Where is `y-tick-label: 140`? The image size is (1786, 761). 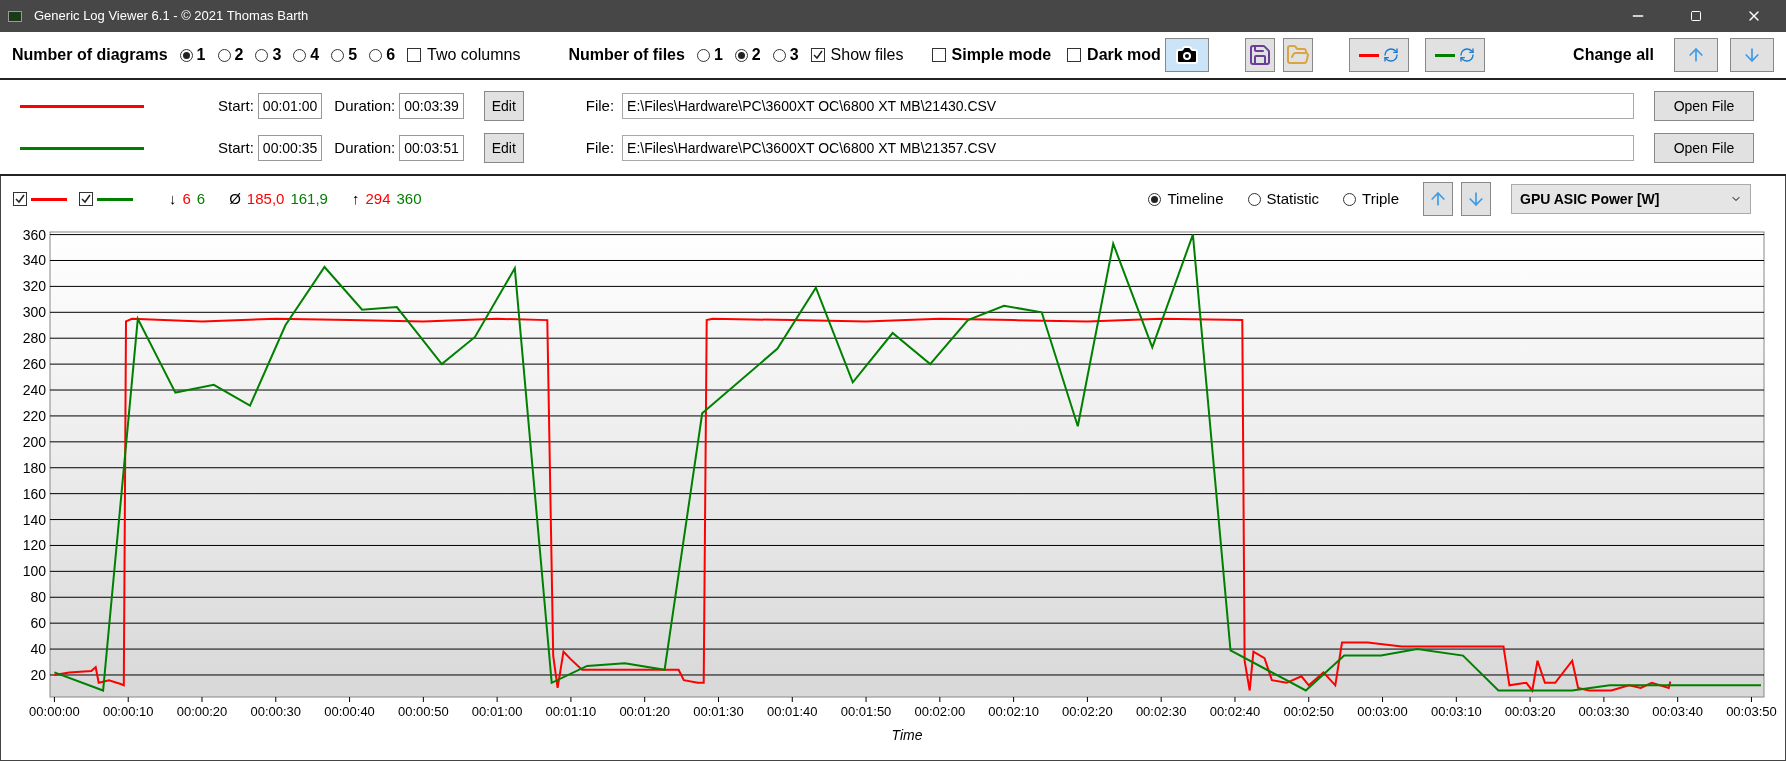
y-tick-label: 140 is located at coordinates (34, 519).